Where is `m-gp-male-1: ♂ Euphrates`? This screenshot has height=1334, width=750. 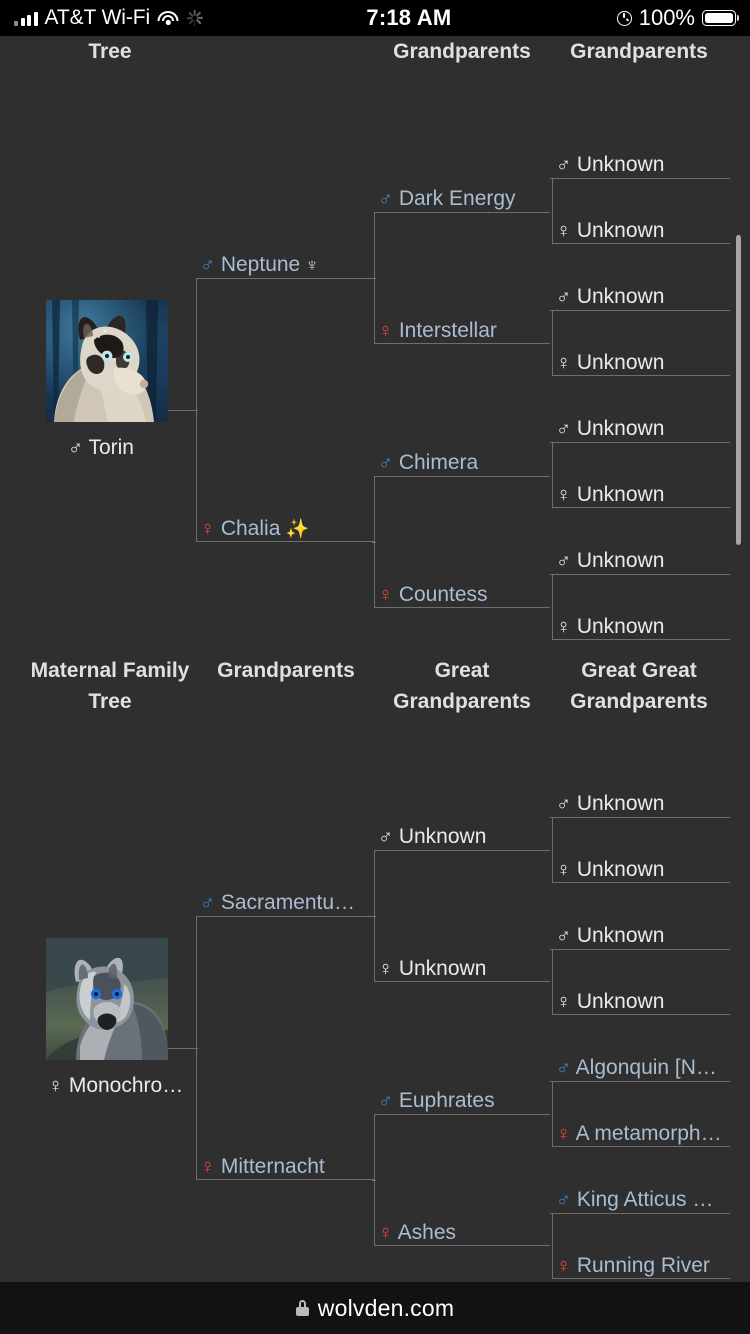
m-gp-male-1: ♂ Euphrates is located at coordinates (464, 1101).